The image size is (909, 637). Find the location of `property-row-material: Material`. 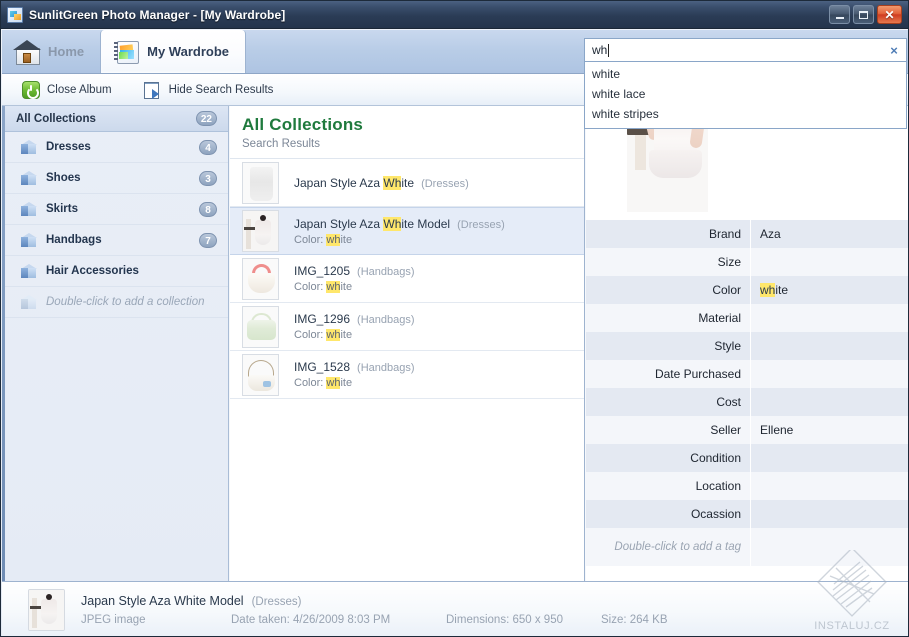

property-row-material: Material is located at coordinates (747, 318).